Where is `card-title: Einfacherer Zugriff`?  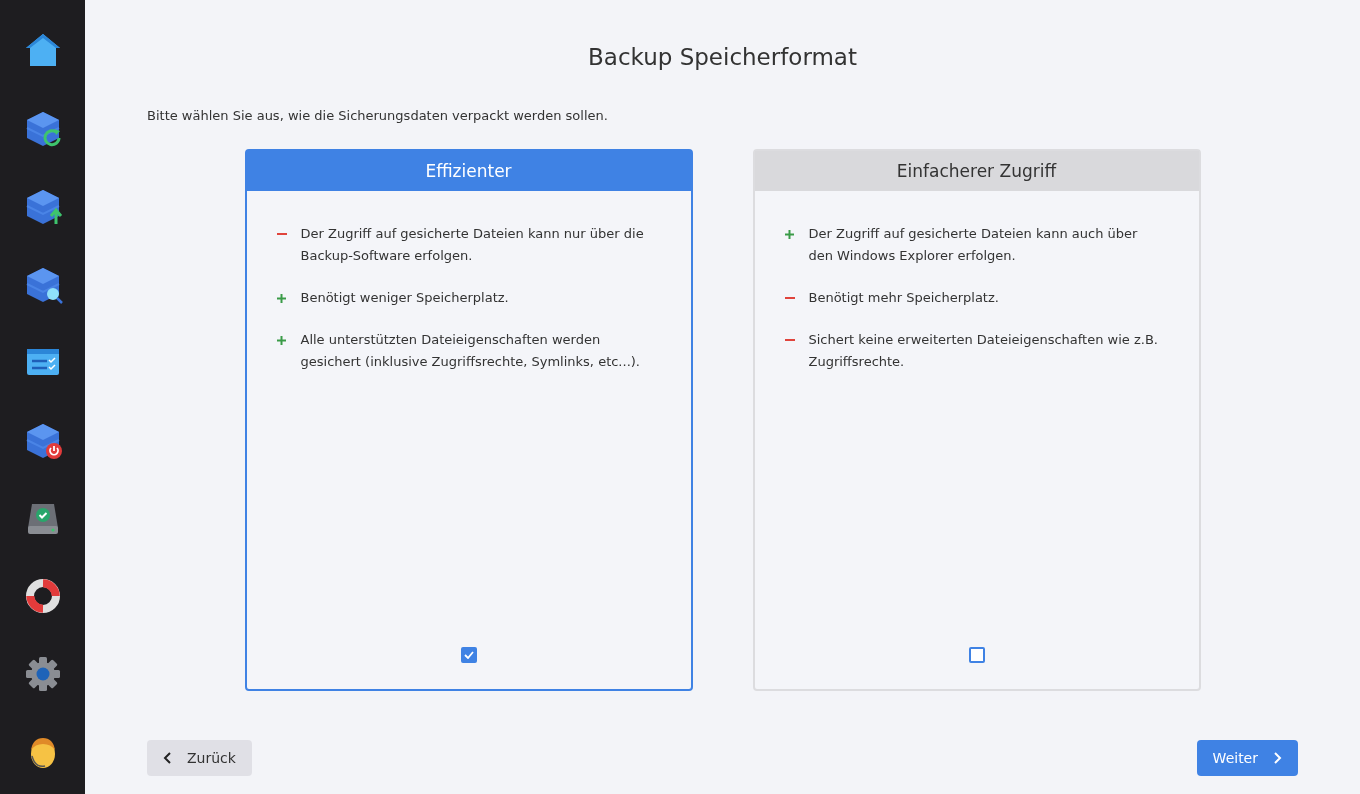
card-title: Einfacherer Zugriff is located at coordinates (976, 171).